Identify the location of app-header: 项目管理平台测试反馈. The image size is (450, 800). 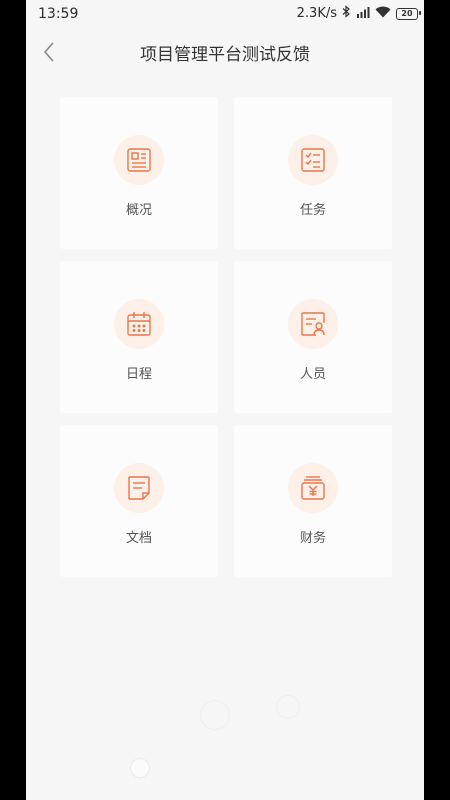
(225, 52).